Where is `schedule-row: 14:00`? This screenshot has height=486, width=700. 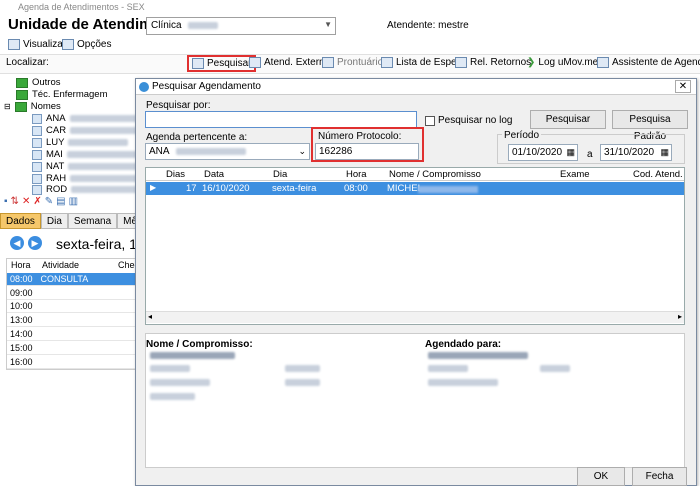
schedule-row: 14:00 is located at coordinates (71, 334).